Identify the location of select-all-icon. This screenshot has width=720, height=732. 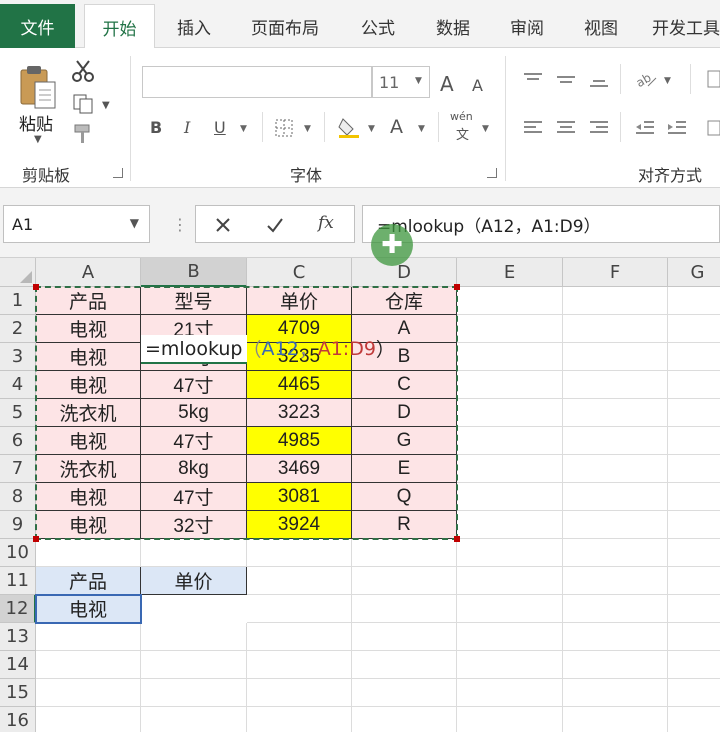
(18, 272).